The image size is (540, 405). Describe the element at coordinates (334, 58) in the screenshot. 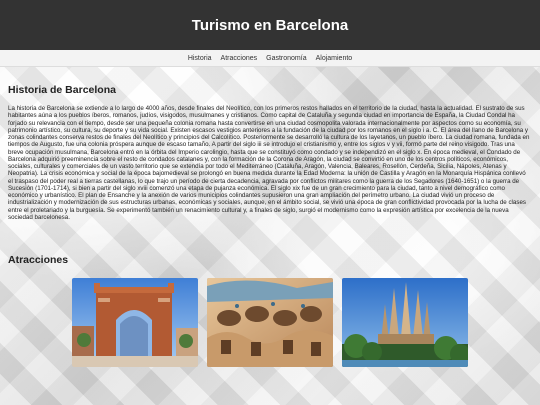

I see `nav-link-alojamiento: Alojamiento` at that location.